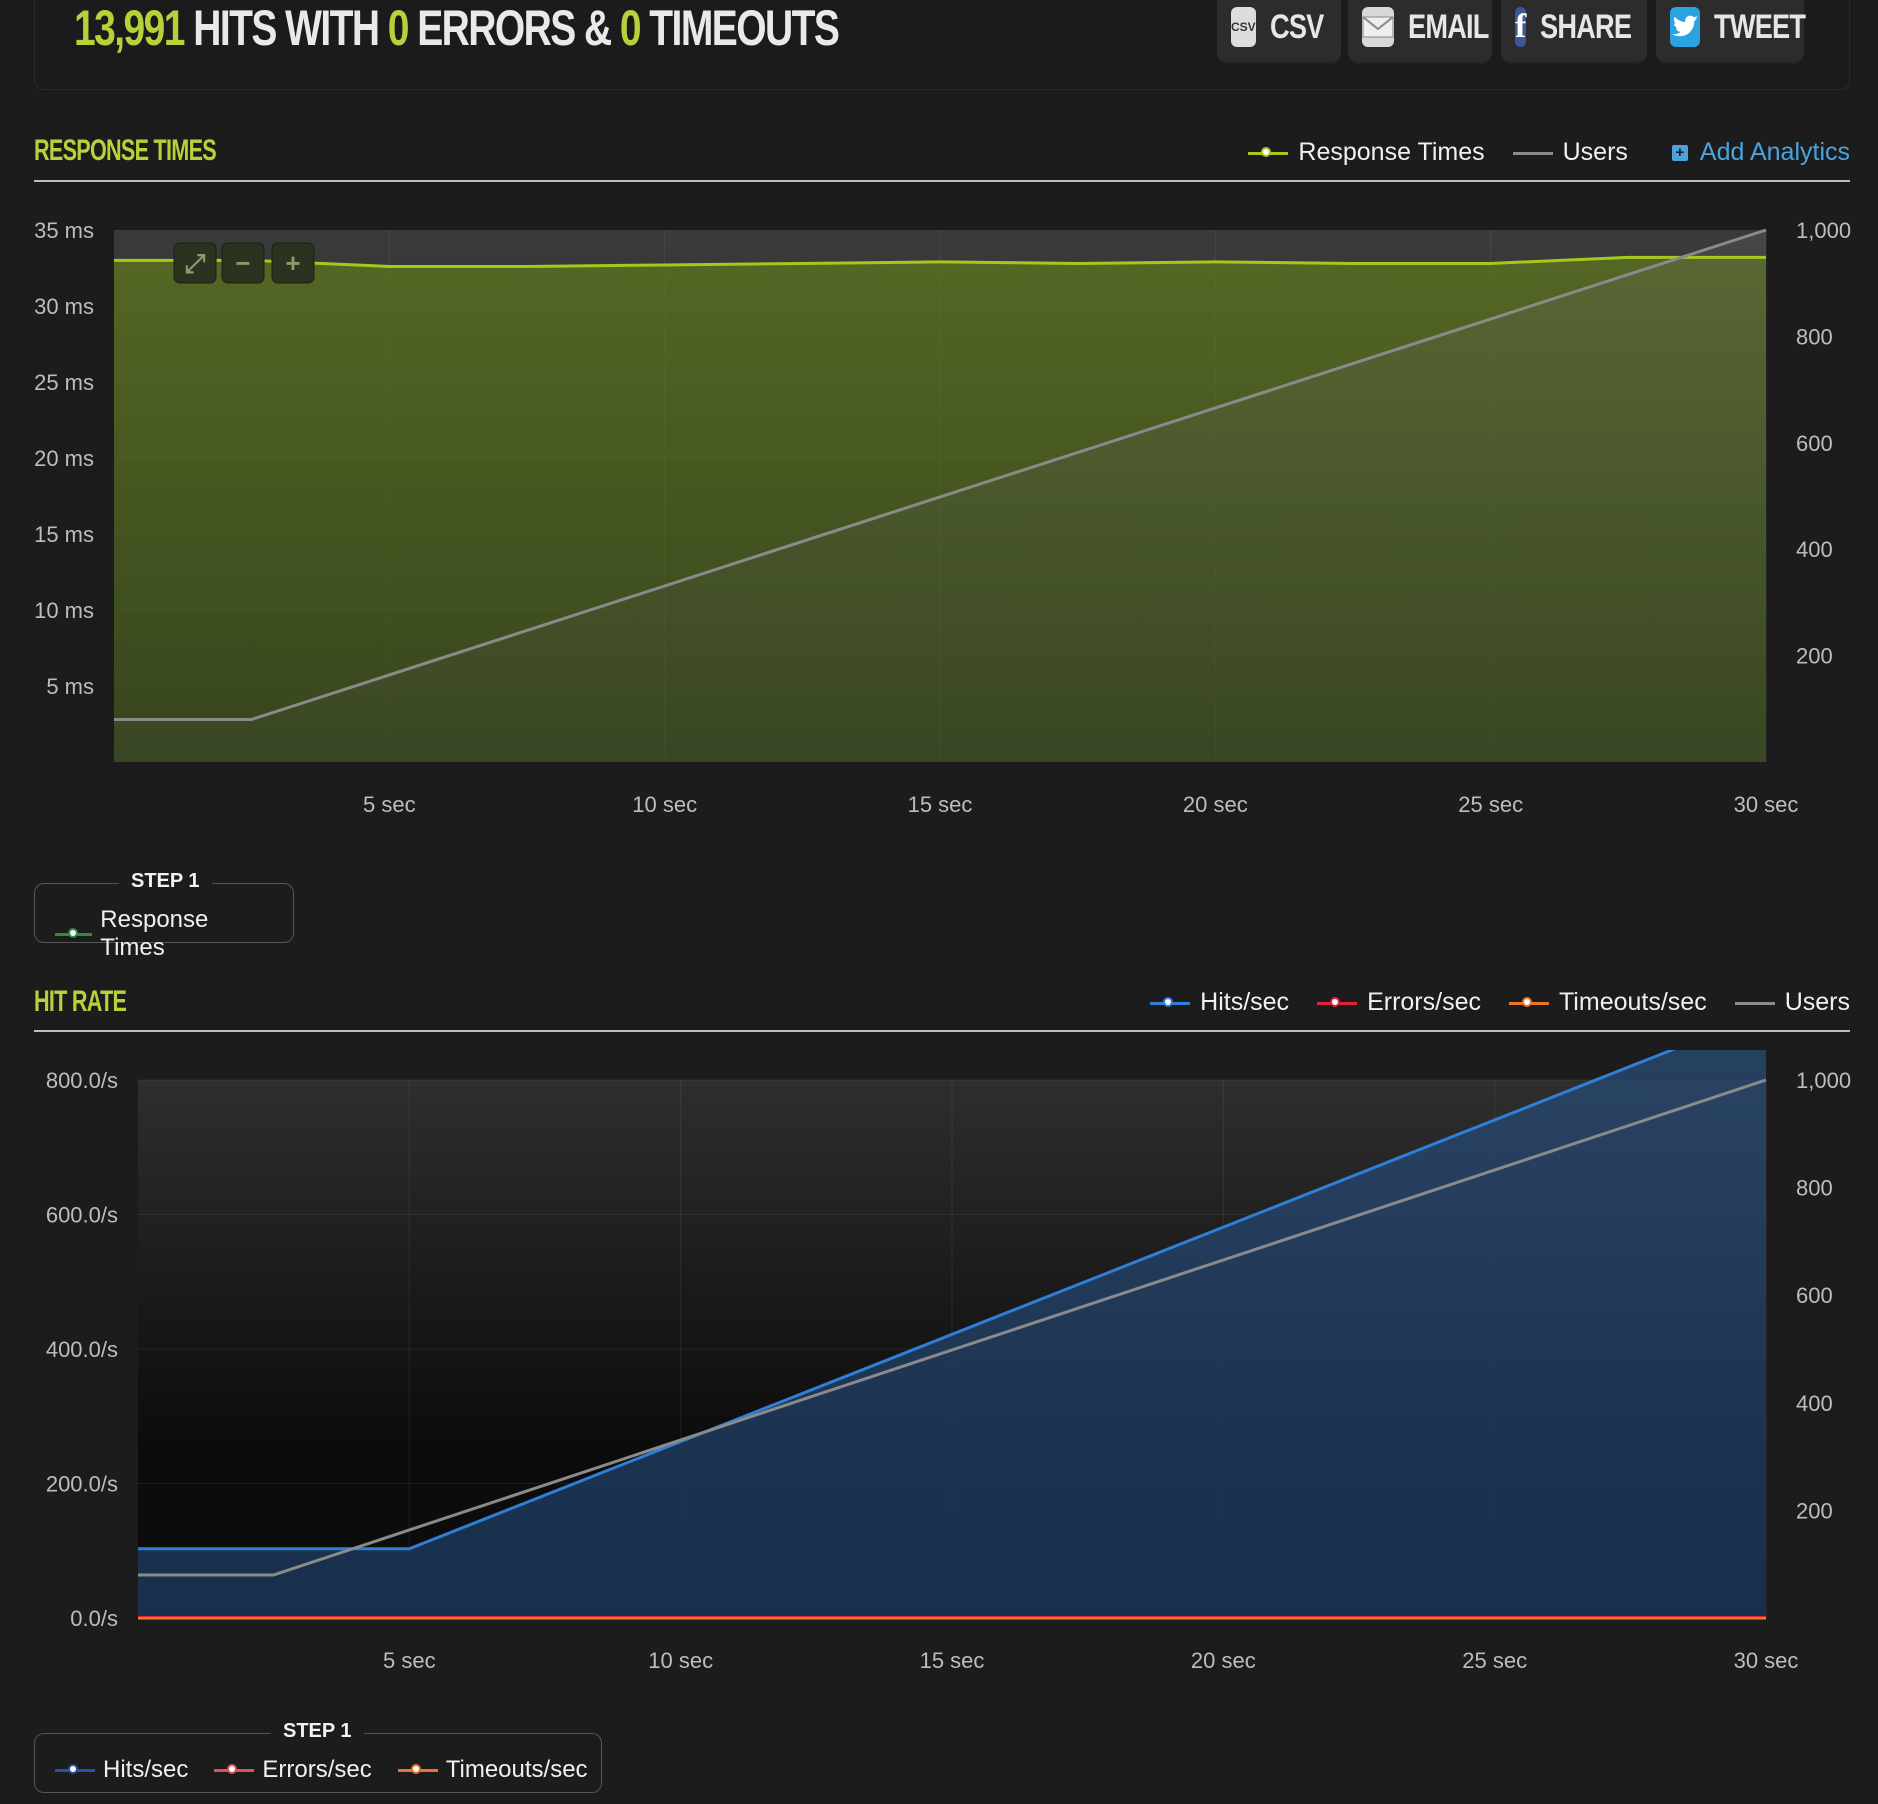 This screenshot has width=1878, height=1804. Describe the element at coordinates (94, 1618) in the screenshot. I see `y-tick-label: 0.0/s` at that location.